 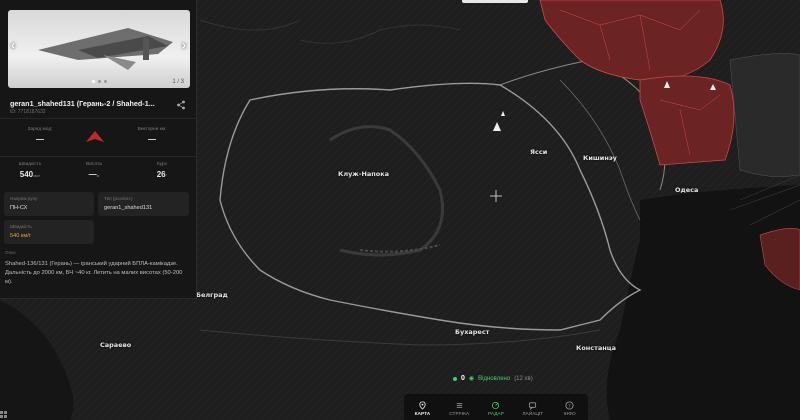 I want to click on drone-silhouette-icon, so click(x=95, y=136).